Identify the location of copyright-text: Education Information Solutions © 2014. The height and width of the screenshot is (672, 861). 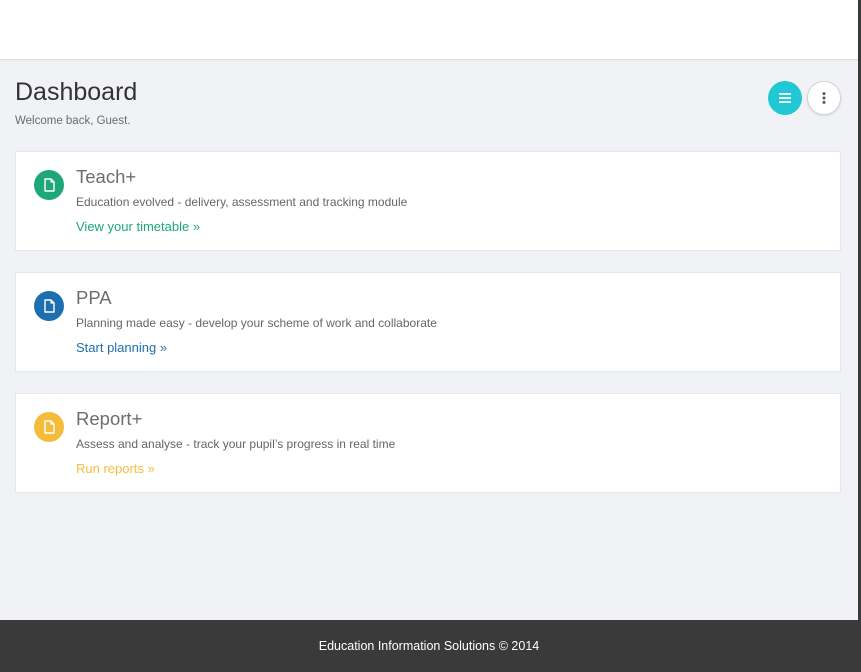
(429, 646).